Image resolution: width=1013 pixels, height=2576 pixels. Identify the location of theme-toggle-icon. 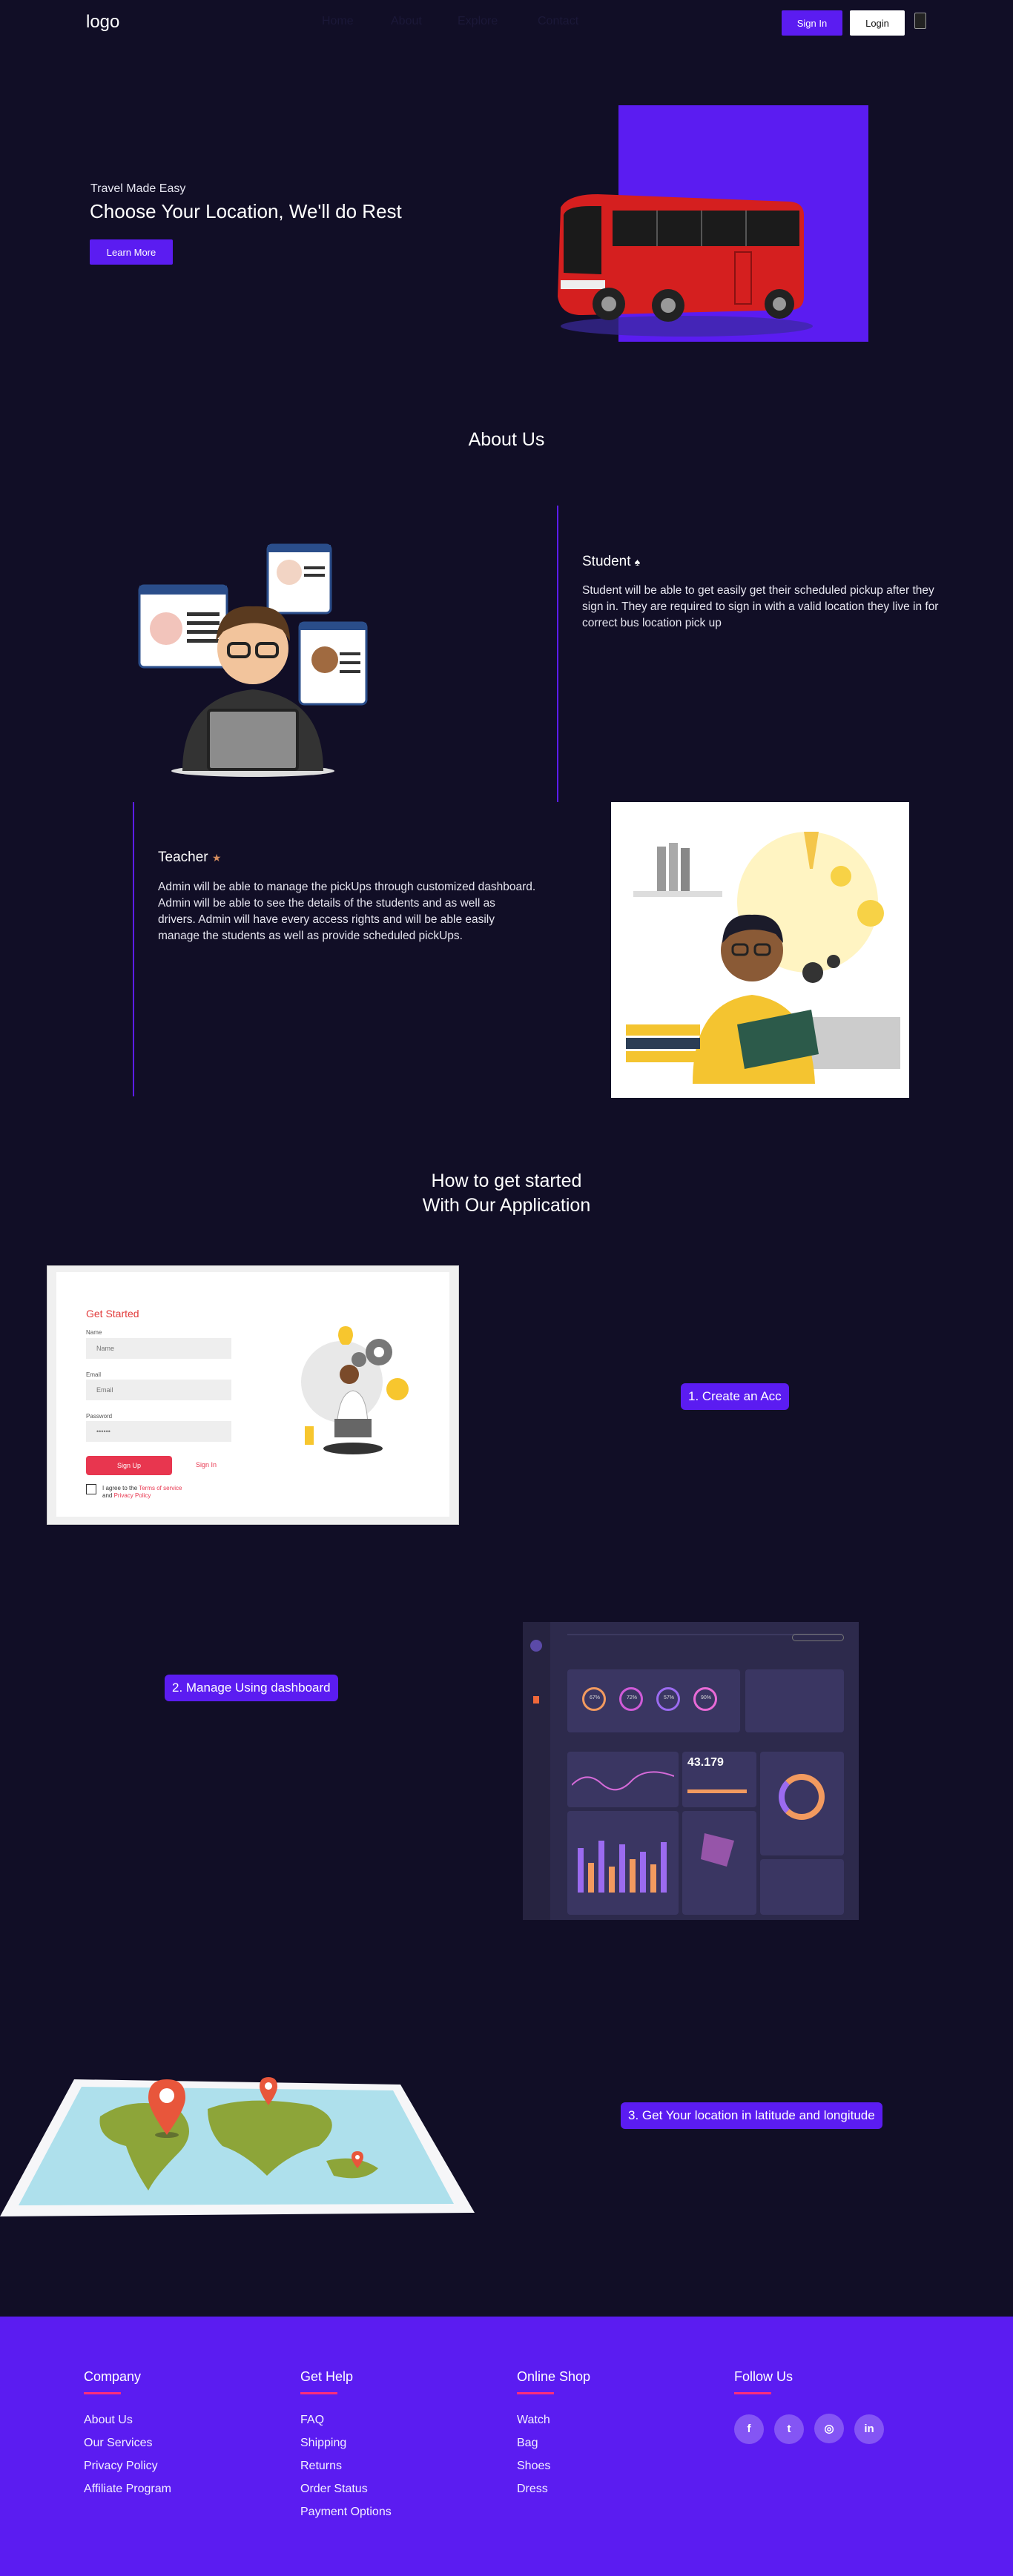
(920, 21).